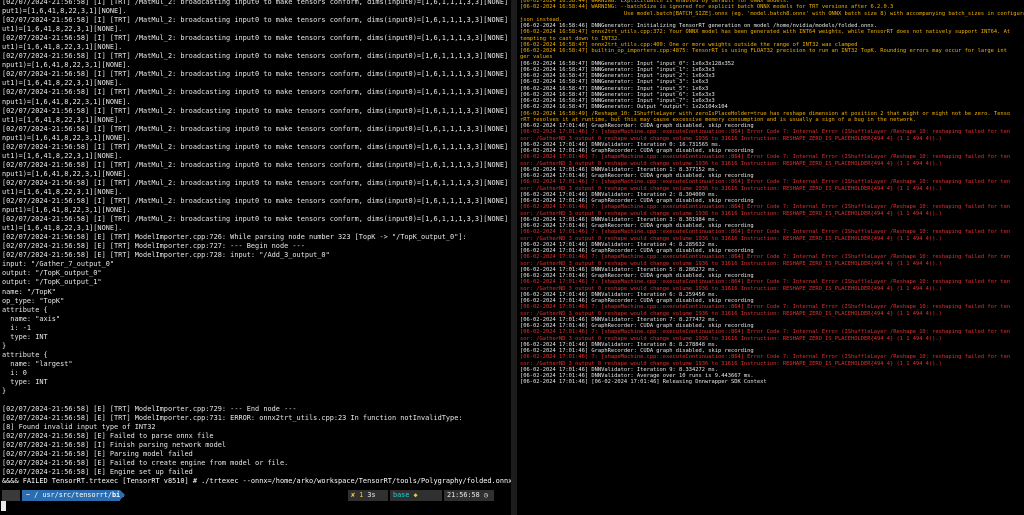 This screenshot has width=1024, height=515. I want to click on env-segment: base ◆, so click(416, 495).